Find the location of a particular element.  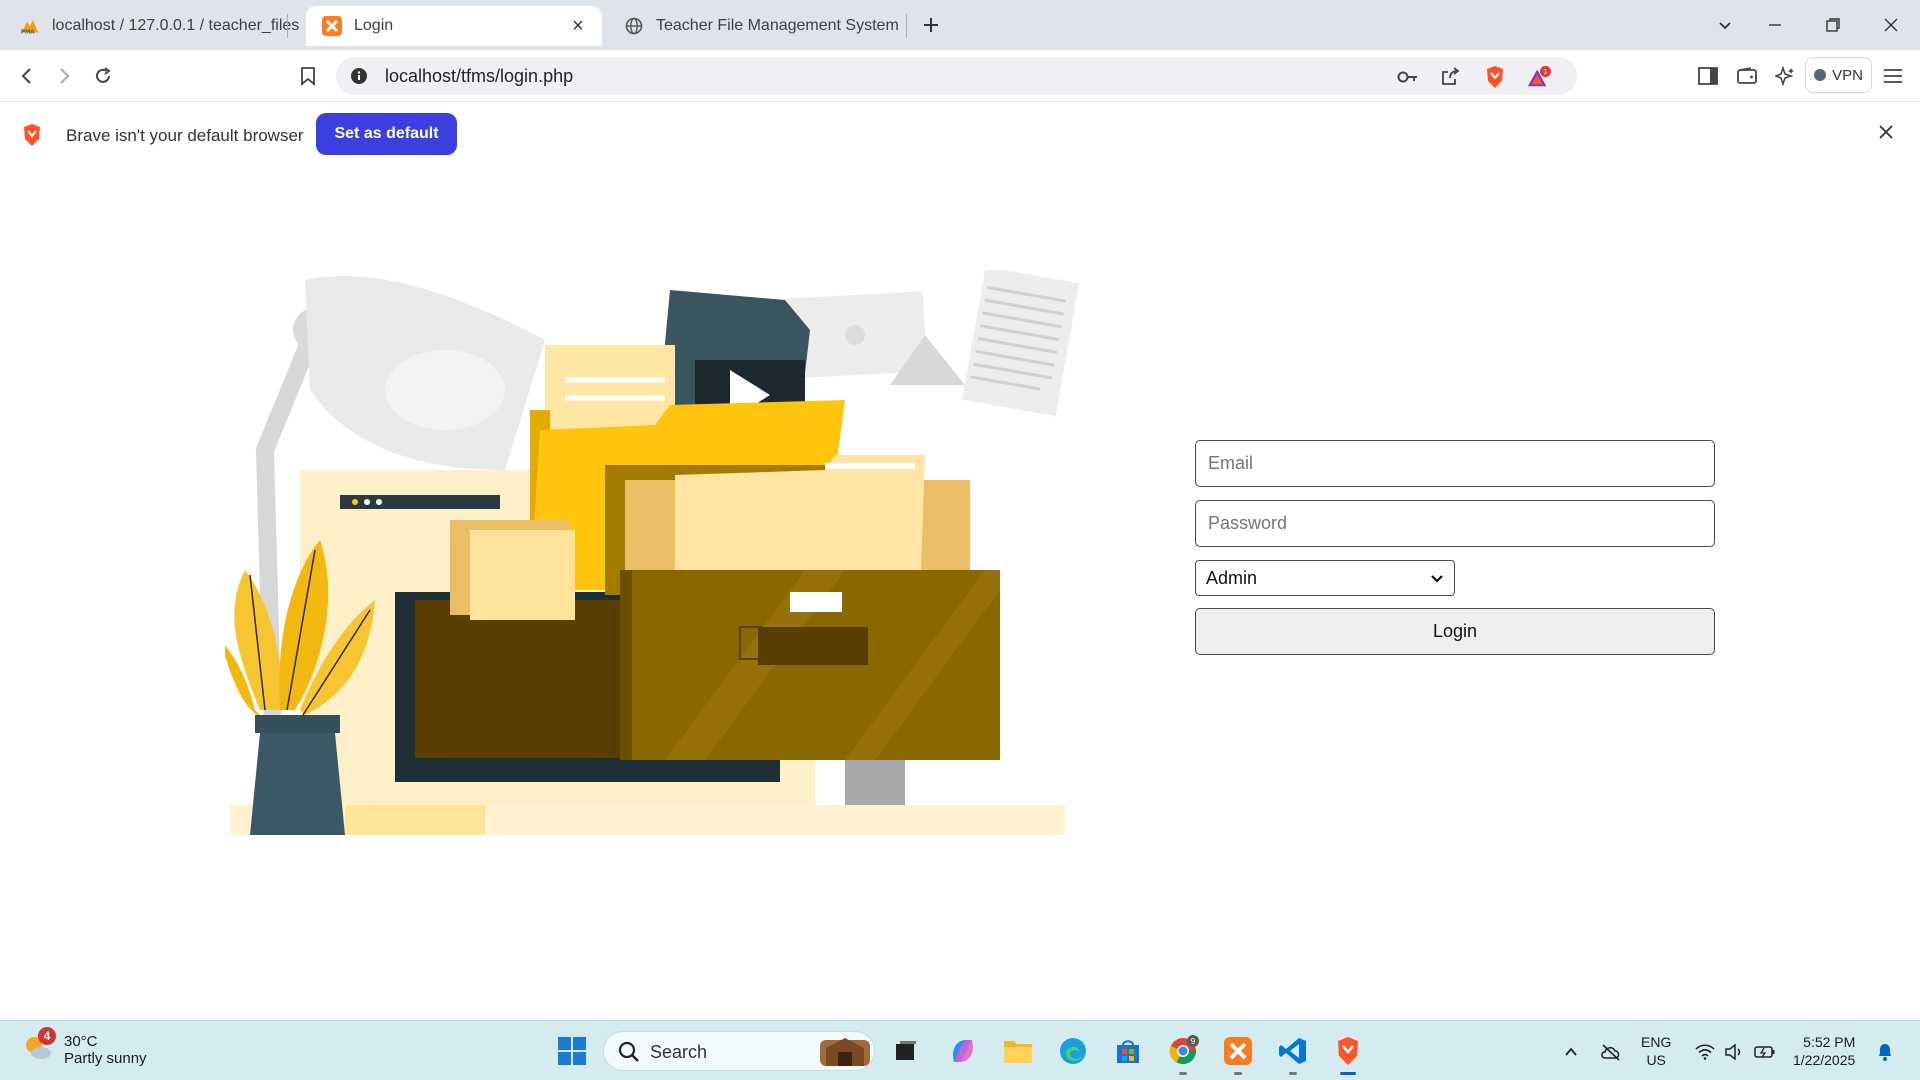

globe-icon is located at coordinates (634, 26).